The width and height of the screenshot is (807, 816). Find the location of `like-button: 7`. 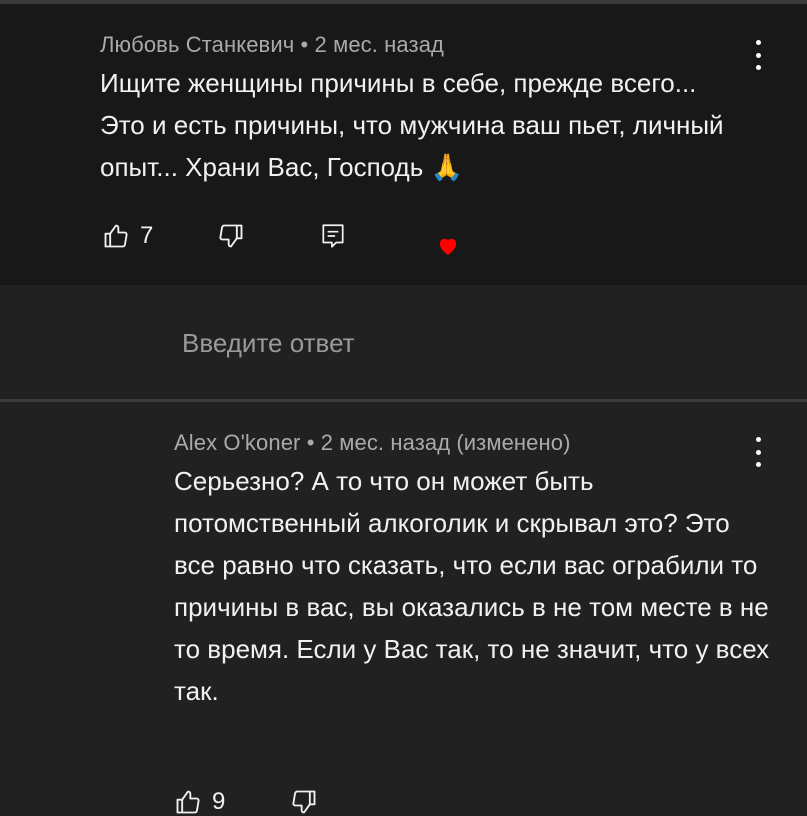

like-button: 7 is located at coordinates (127, 236).